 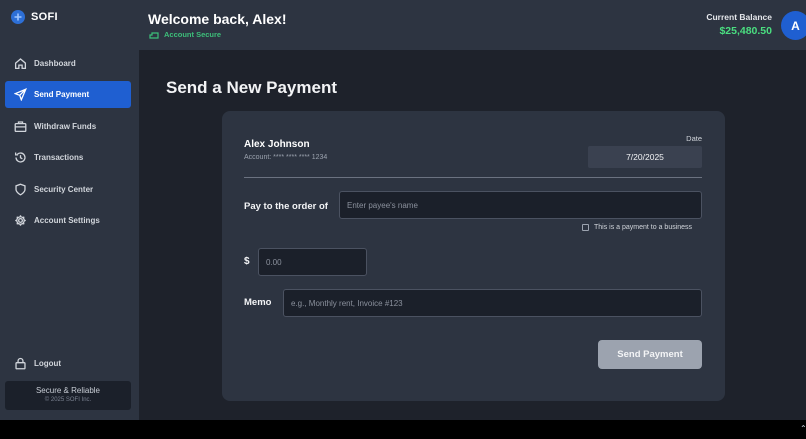 What do you see at coordinates (18, 17) in the screenshot?
I see `brand-logo-icon` at bounding box center [18, 17].